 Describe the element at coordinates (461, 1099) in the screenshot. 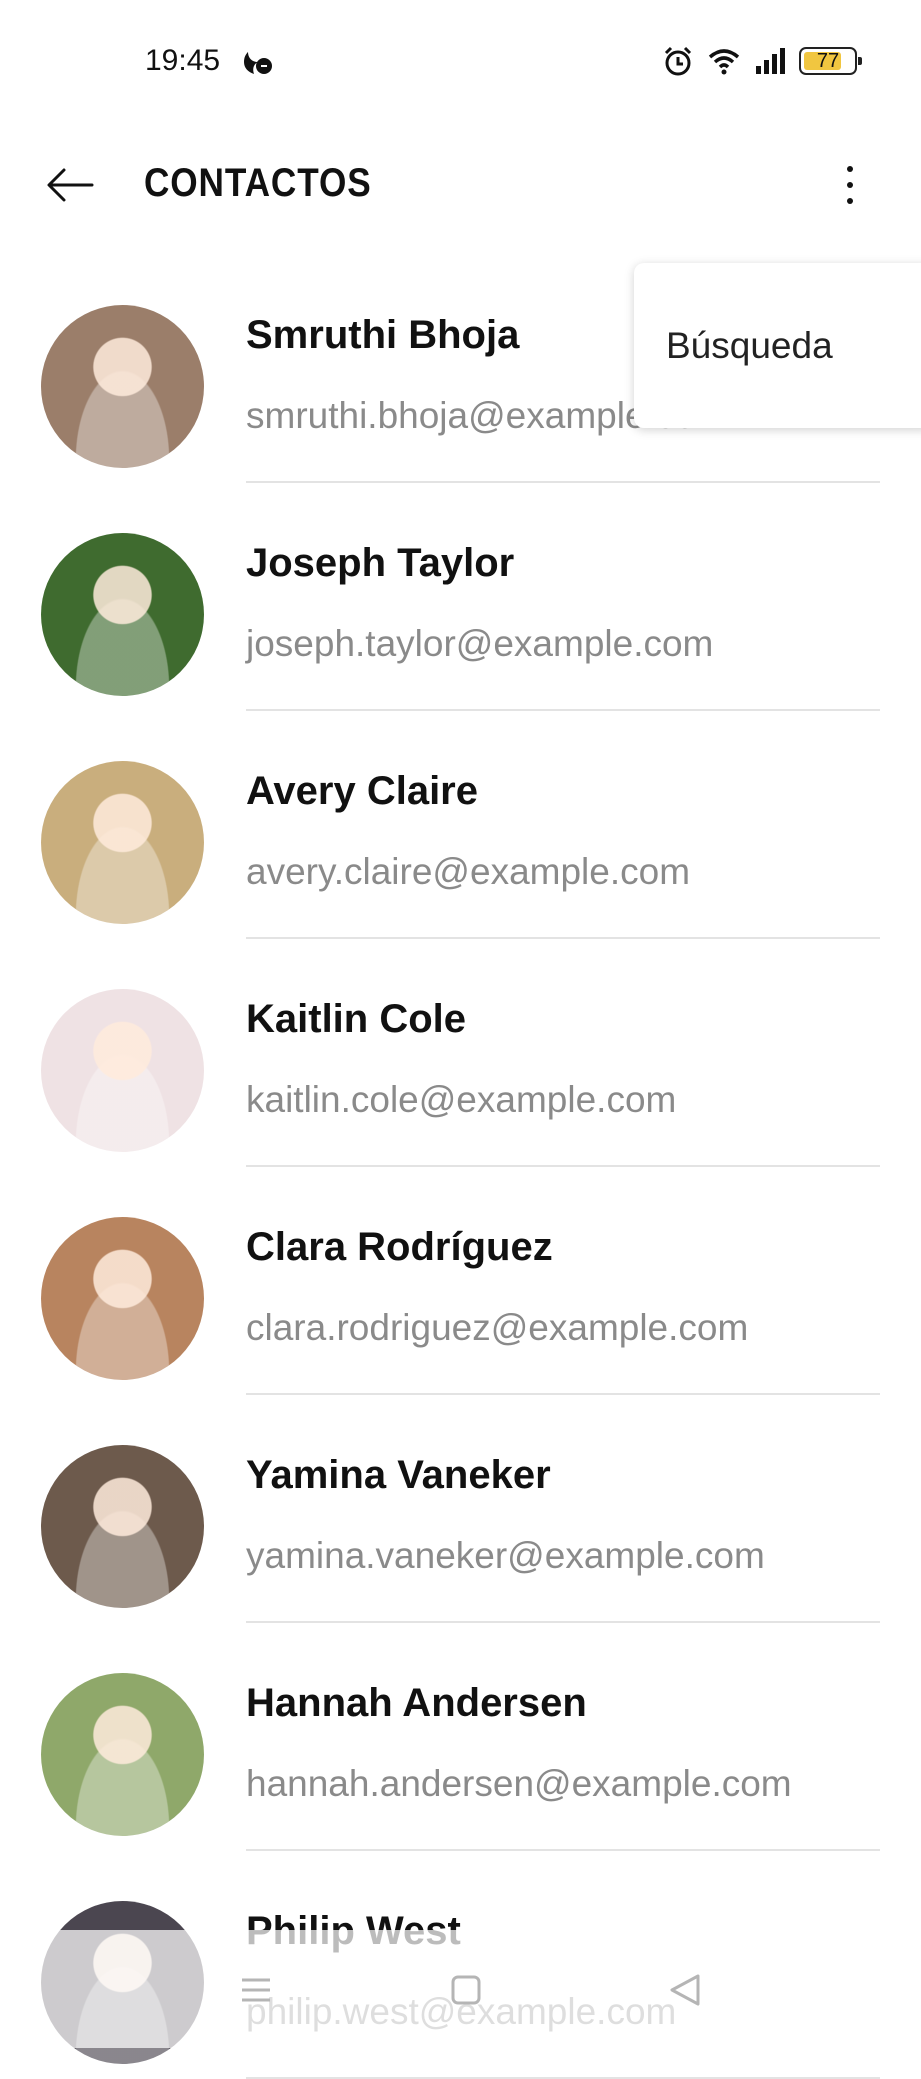

I see `contact-email: kaitlin.cole@example.com` at that location.